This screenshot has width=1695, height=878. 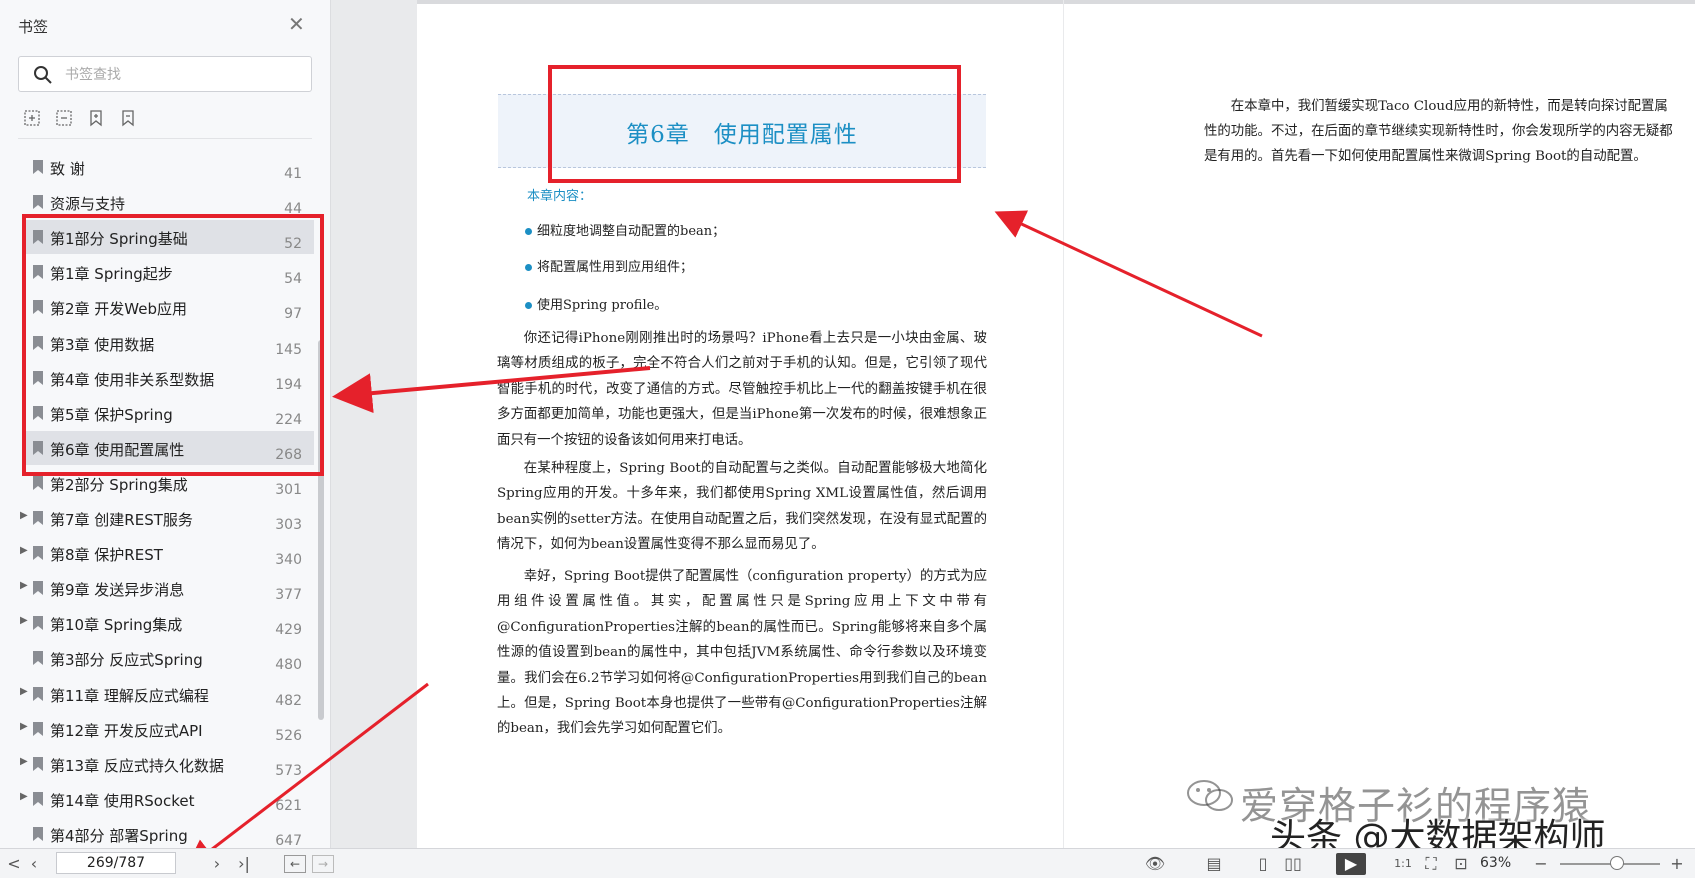 I want to click on go-forward-icon: →, so click(x=323, y=864).